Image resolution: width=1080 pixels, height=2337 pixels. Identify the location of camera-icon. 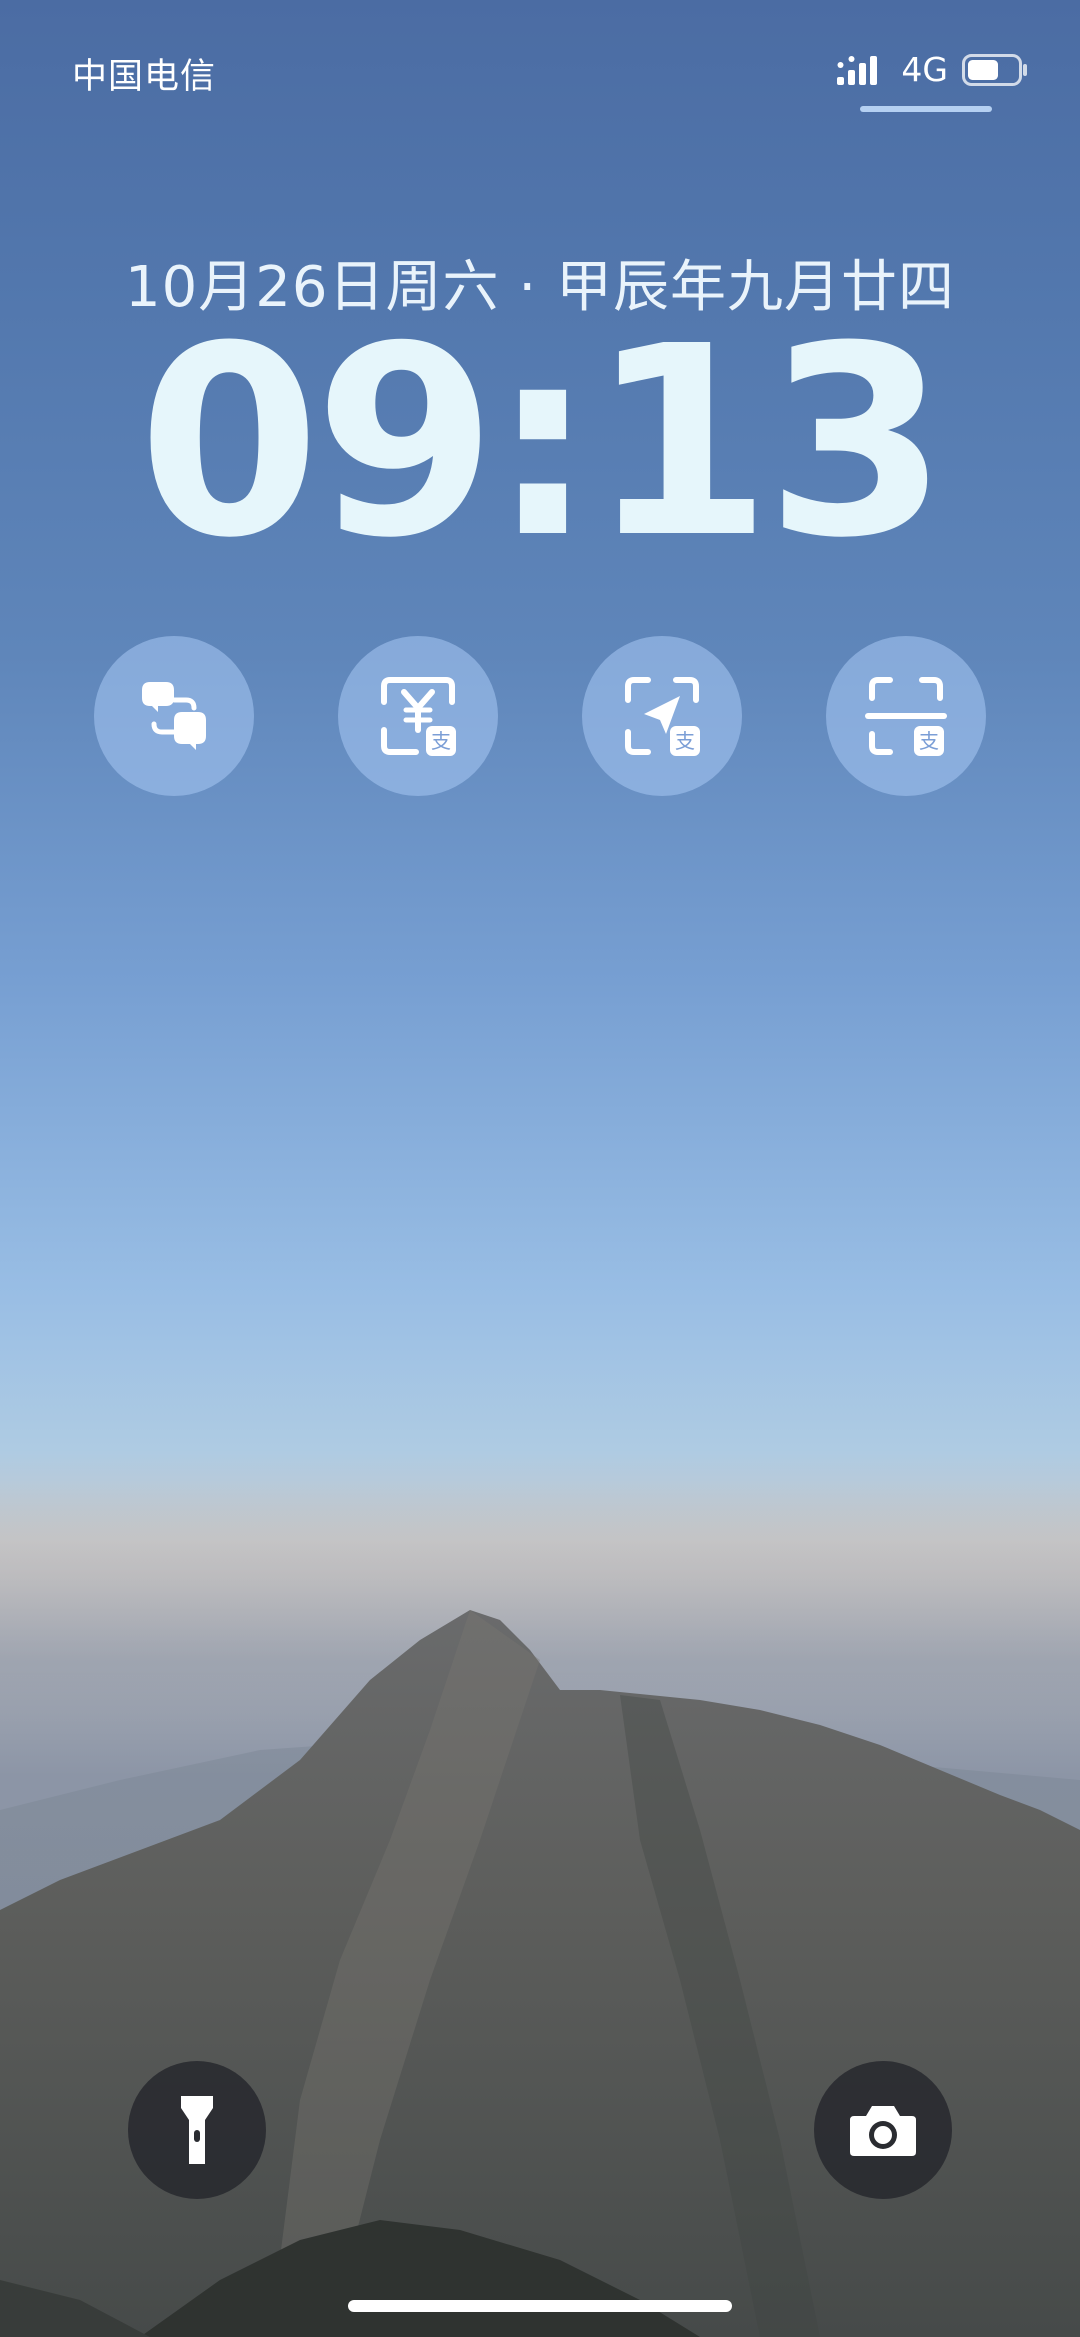
(883, 2131).